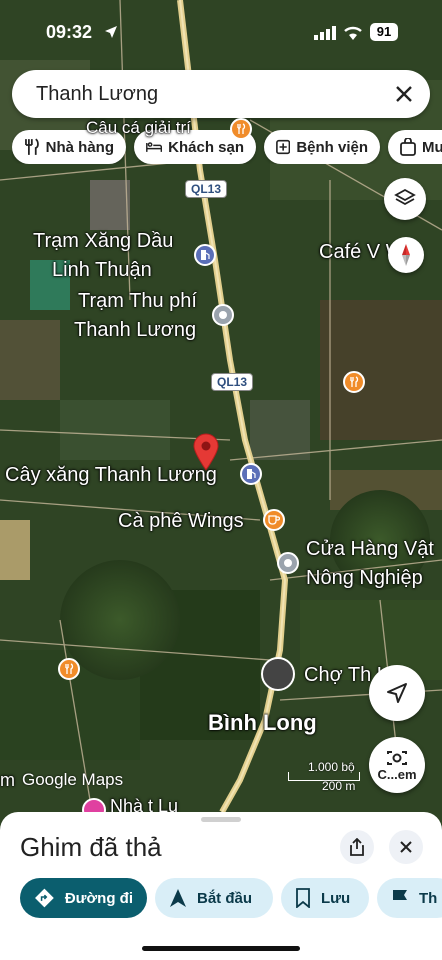 Image resolution: width=442 pixels, height=960 pixels. What do you see at coordinates (111, 475) in the screenshot?
I see `place-label: Cây xăng Thanh Lương` at bounding box center [111, 475].